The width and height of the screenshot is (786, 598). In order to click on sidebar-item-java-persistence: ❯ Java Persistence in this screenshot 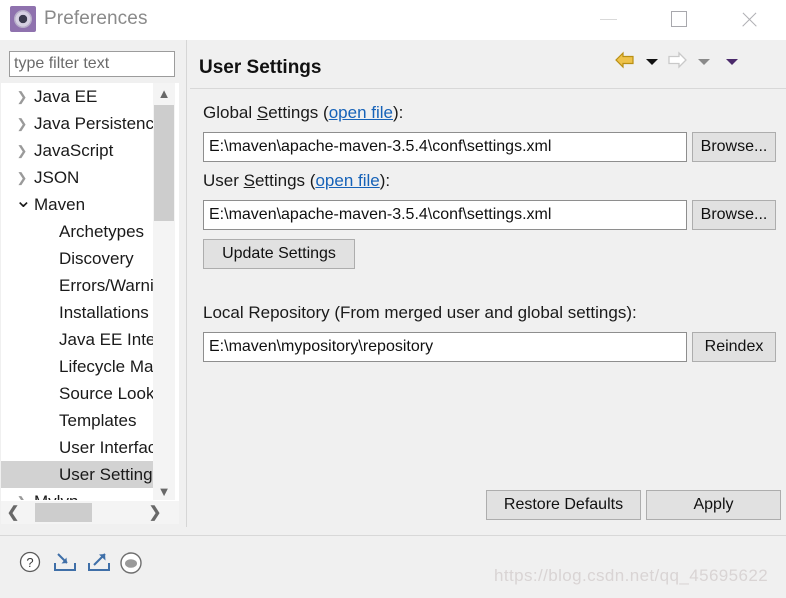, I will do `click(77, 123)`.